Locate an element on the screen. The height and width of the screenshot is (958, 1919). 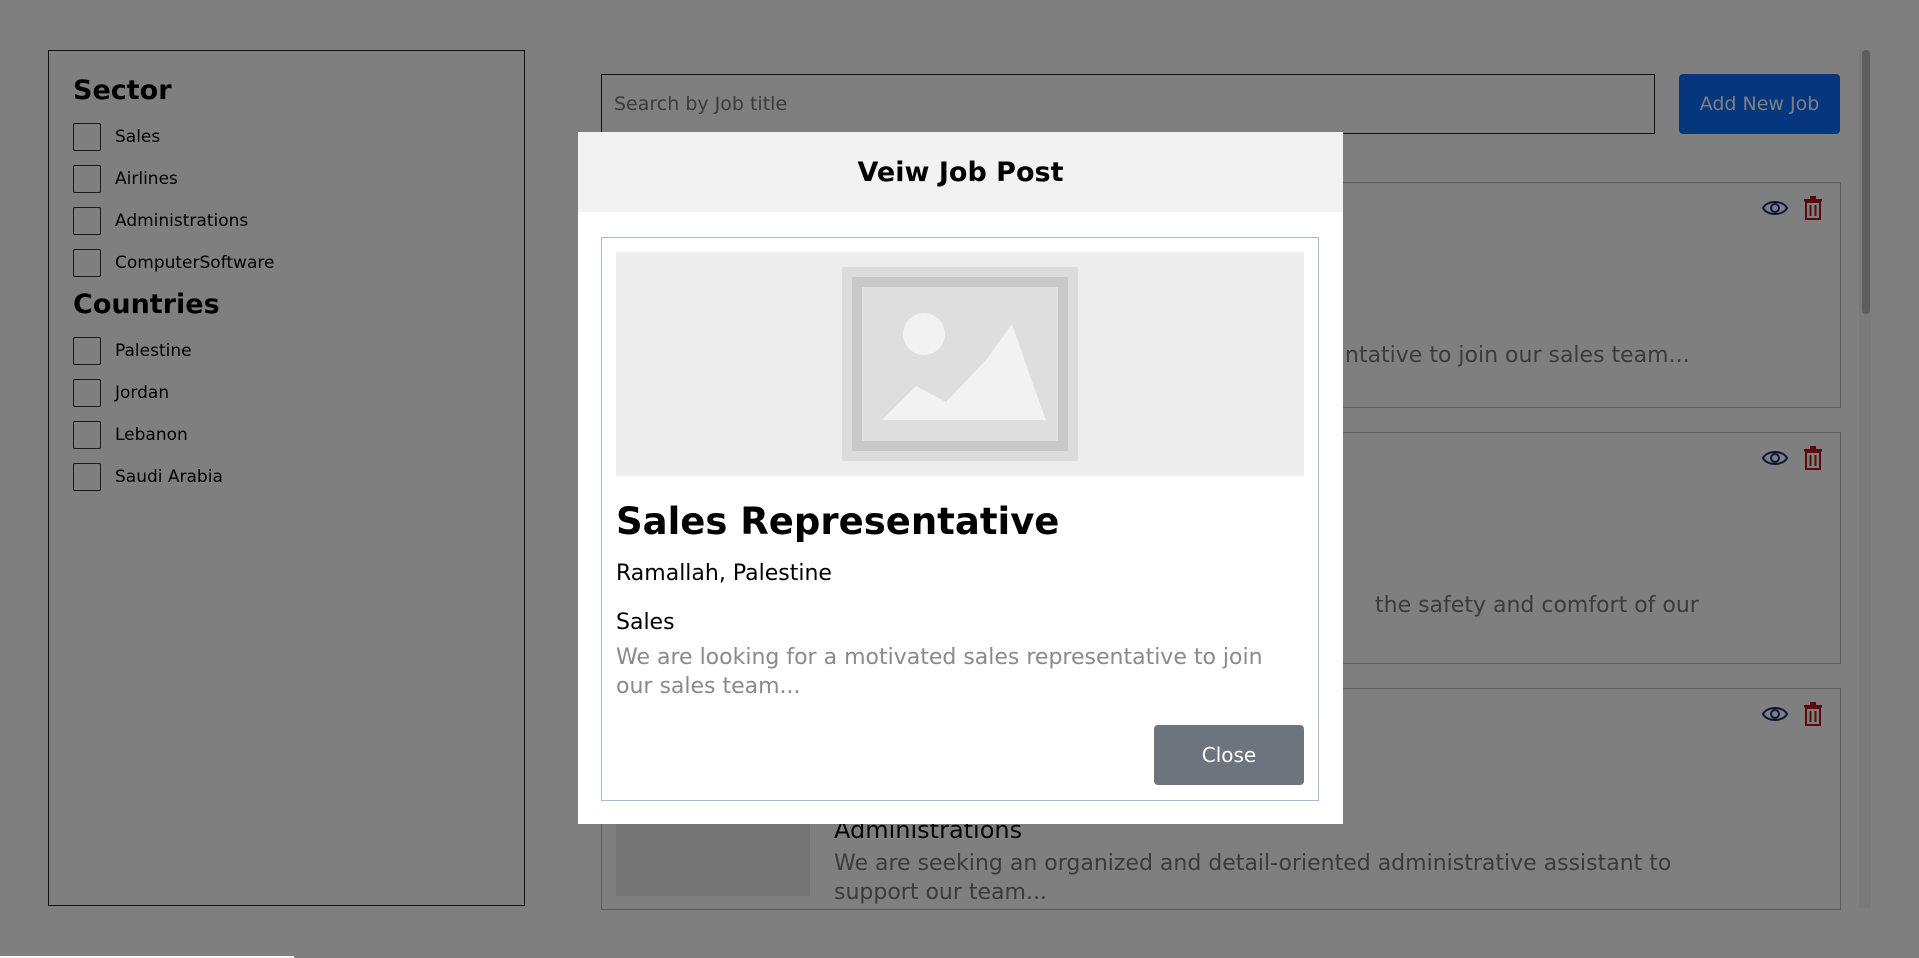
image-placeholder-icon is located at coordinates (960, 364).